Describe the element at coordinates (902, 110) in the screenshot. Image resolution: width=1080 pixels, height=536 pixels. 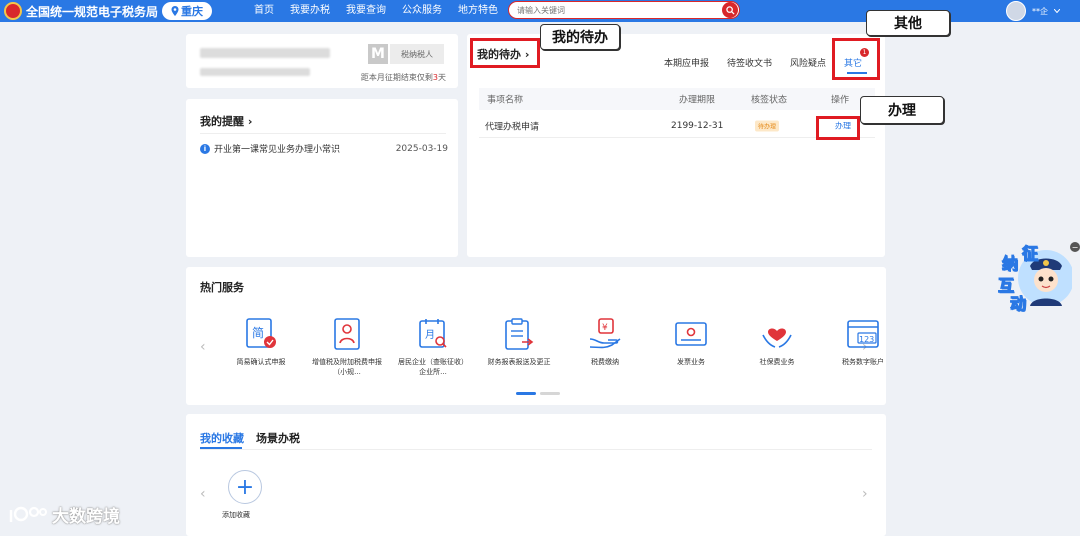
I see `callout-handle: 办理` at that location.